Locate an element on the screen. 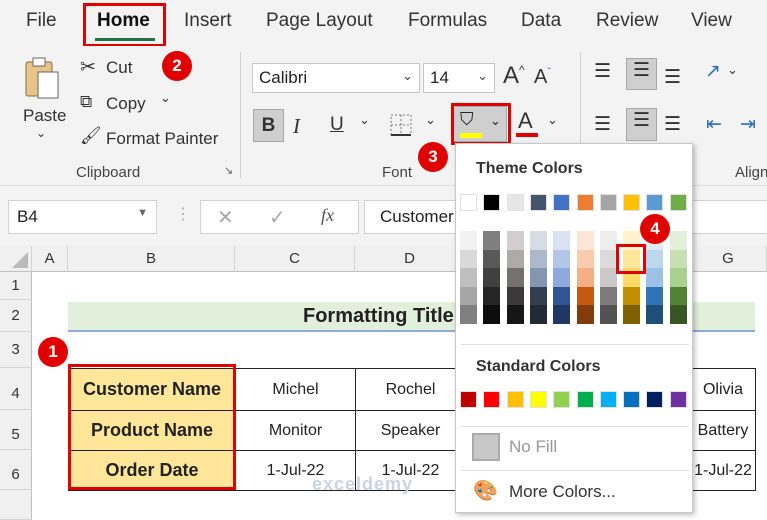 The width and height of the screenshot is (767, 520). align-top-icon: ☰ is located at coordinates (602, 71).